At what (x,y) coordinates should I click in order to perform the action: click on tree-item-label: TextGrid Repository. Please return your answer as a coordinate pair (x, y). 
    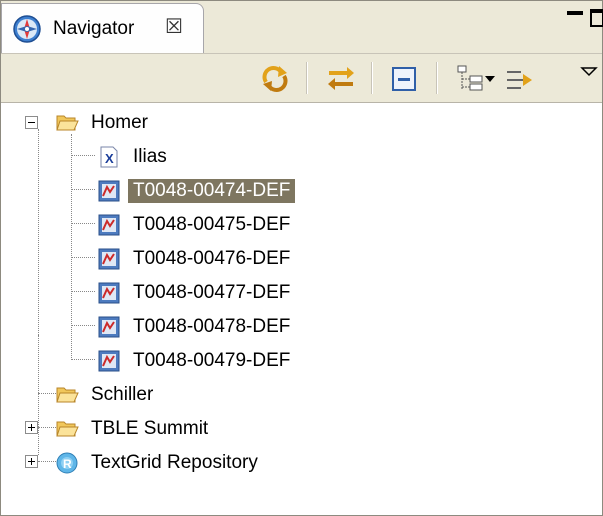
    Looking at the image, I should click on (174, 462).